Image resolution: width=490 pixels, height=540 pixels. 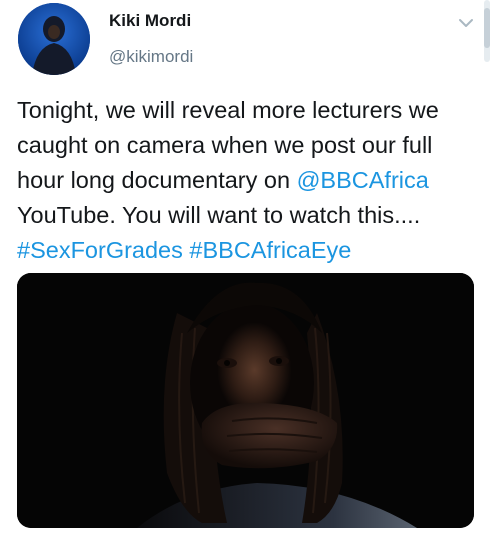 I want to click on author-display-name: Kiki Mordi, so click(x=150, y=21).